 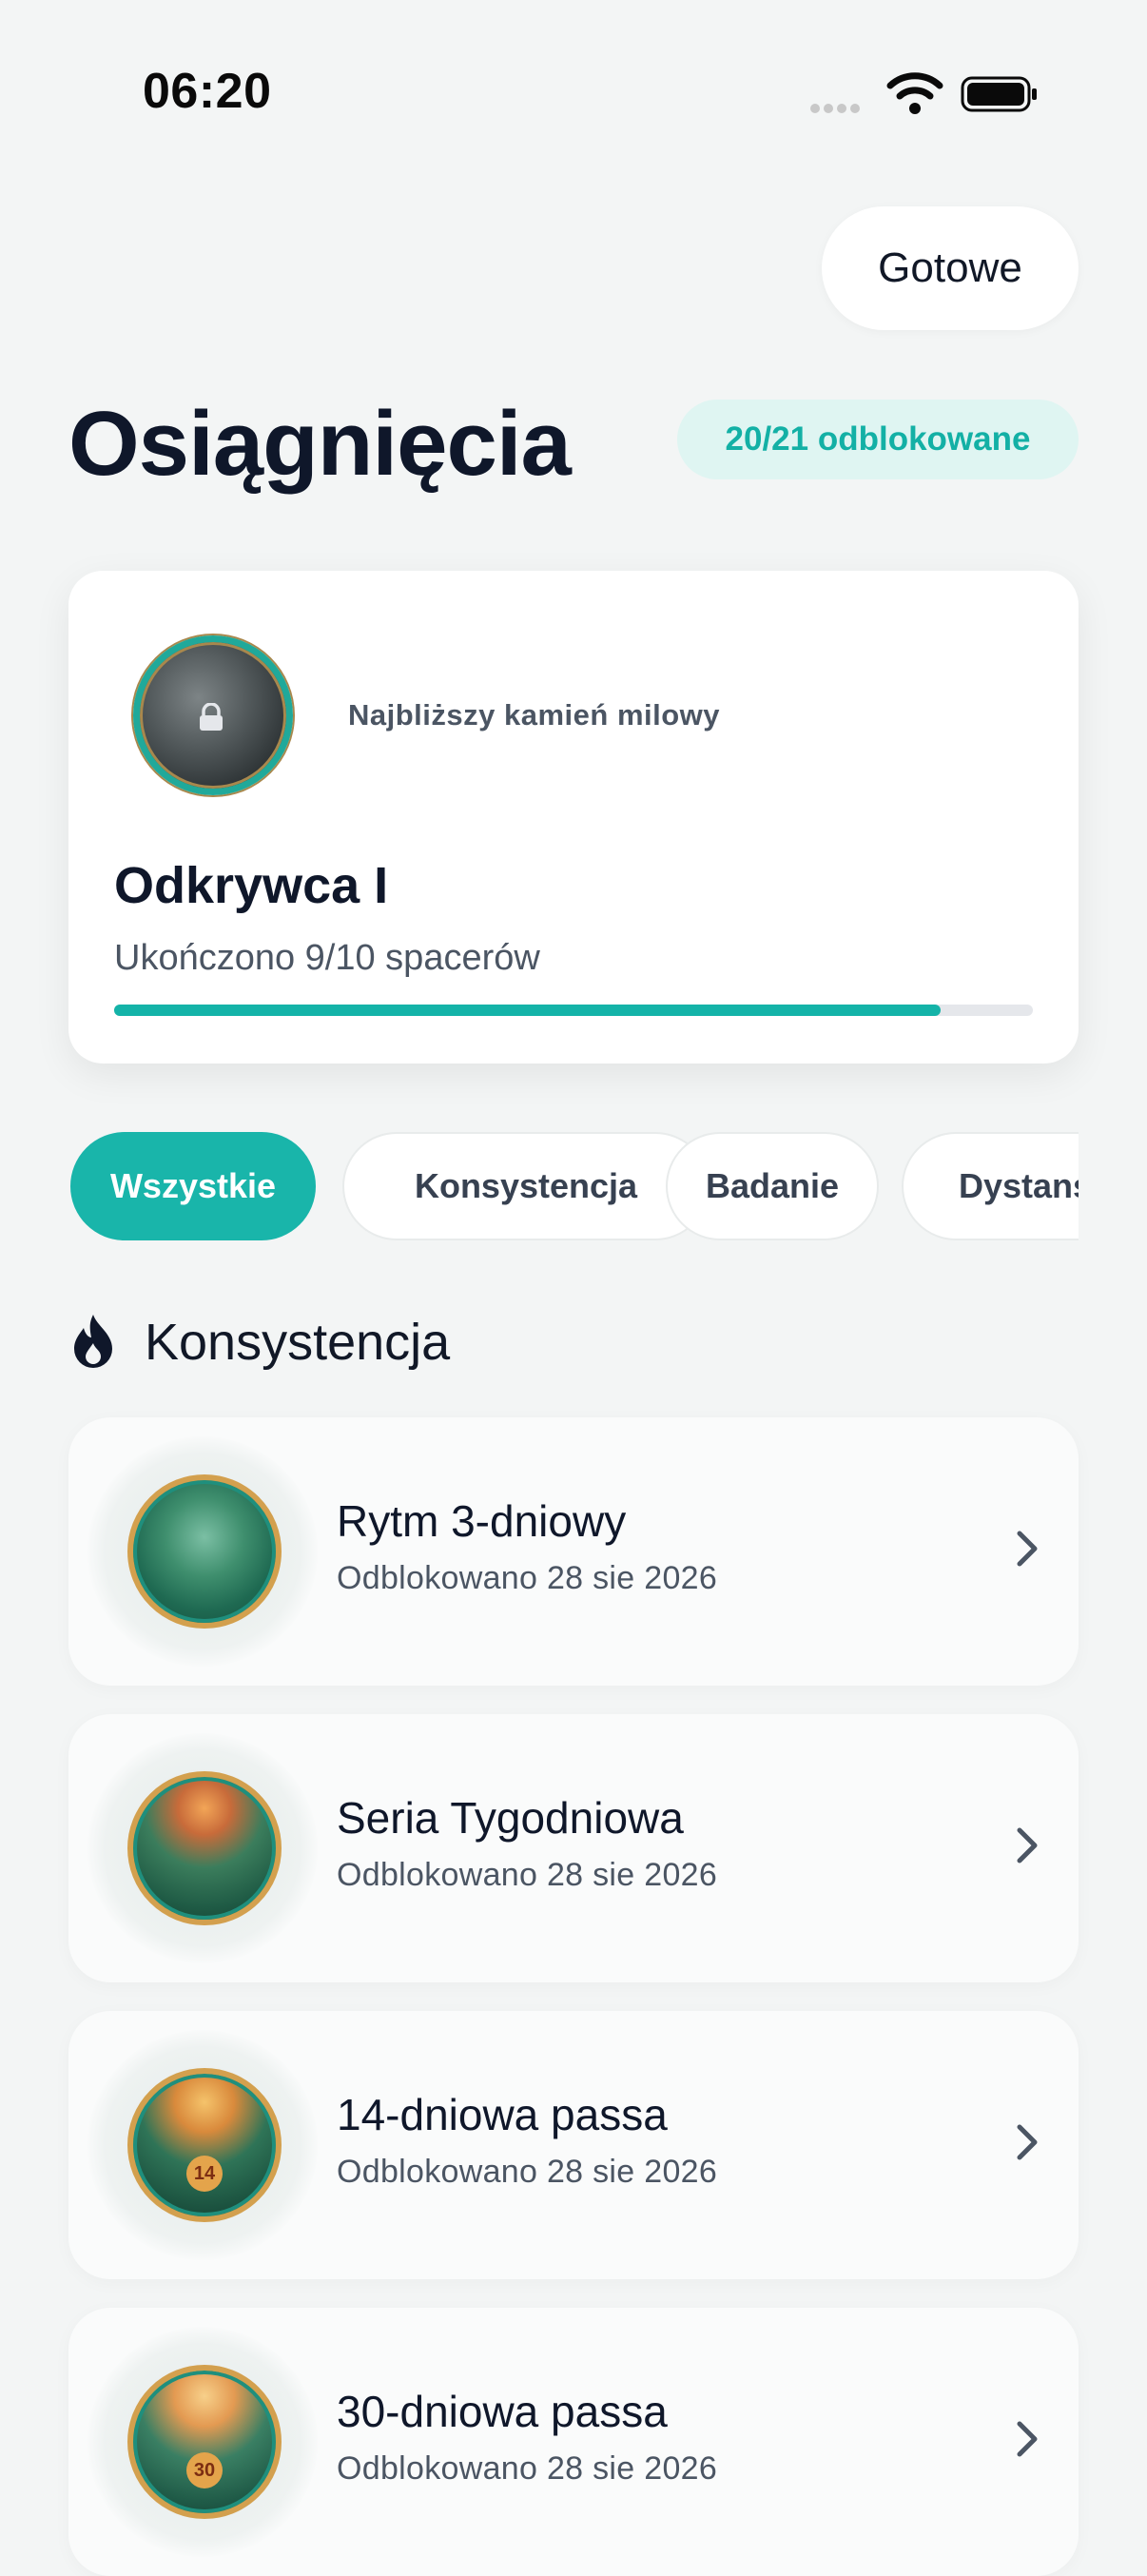 I want to click on milestone-badge, so click(x=213, y=715).